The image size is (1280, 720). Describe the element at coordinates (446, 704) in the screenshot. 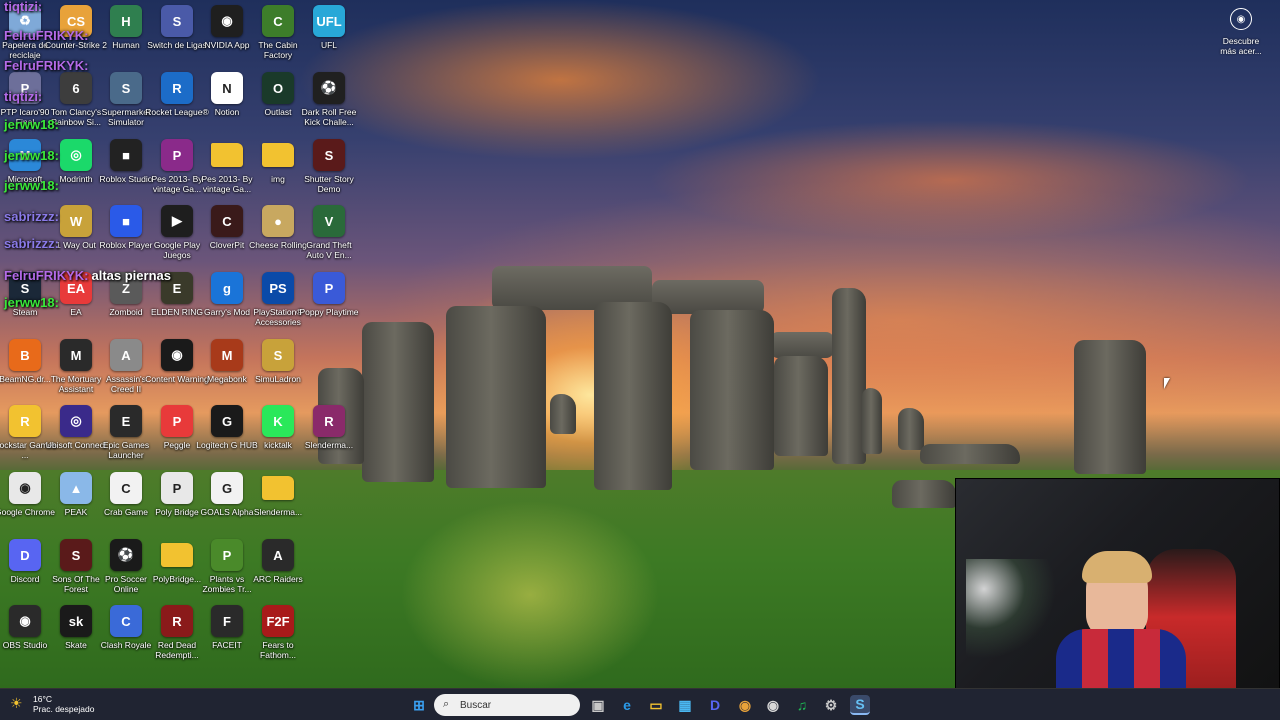

I see `search-icon: ⌕` at that location.